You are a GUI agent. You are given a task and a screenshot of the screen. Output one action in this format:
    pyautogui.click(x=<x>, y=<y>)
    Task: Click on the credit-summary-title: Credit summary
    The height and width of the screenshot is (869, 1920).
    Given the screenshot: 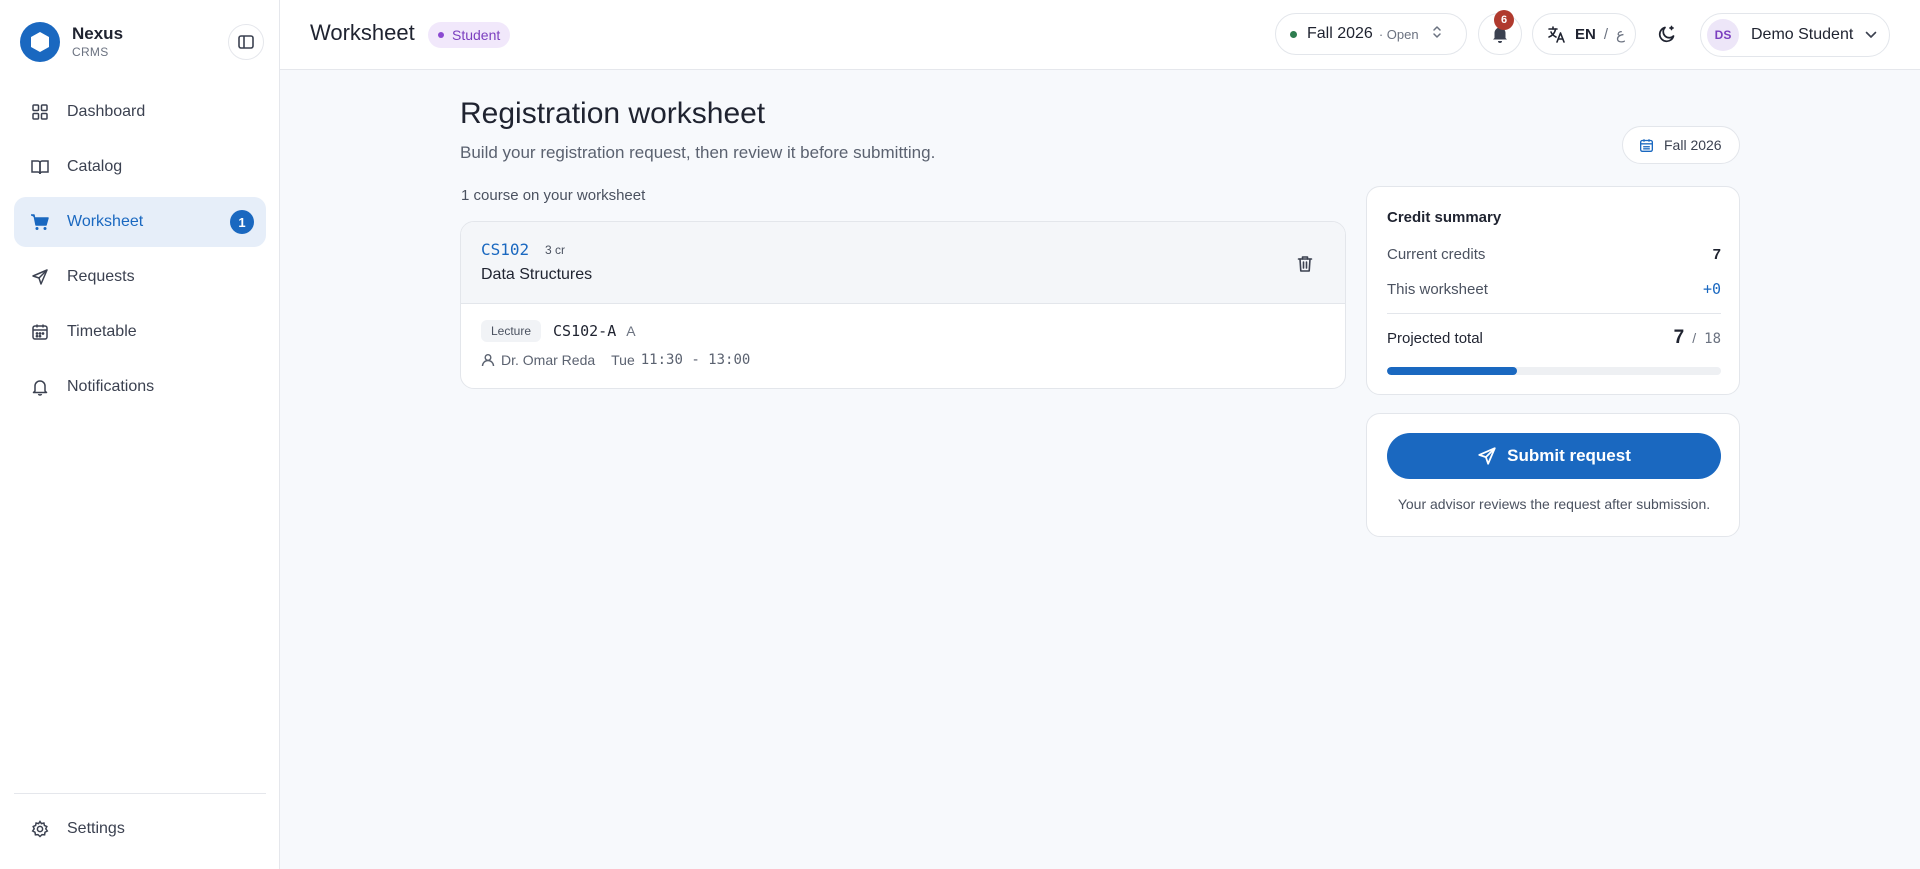 What is the action you would take?
    pyautogui.click(x=1444, y=217)
    